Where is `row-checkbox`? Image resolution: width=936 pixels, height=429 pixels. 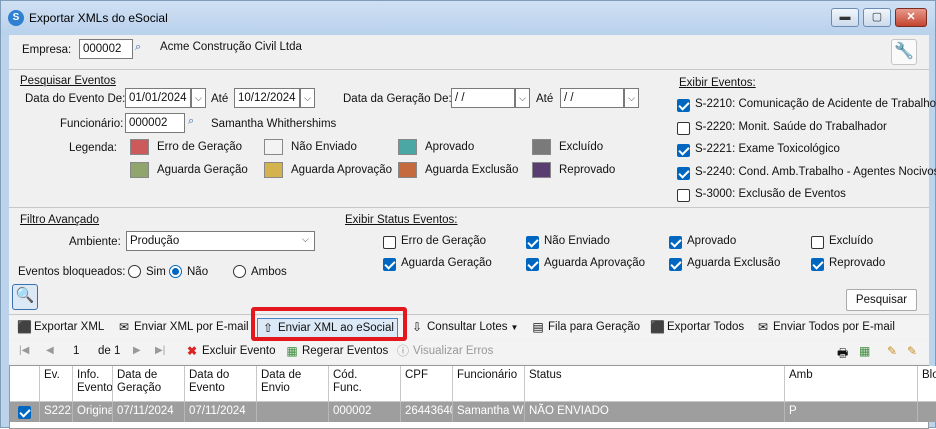 row-checkbox is located at coordinates (24, 412).